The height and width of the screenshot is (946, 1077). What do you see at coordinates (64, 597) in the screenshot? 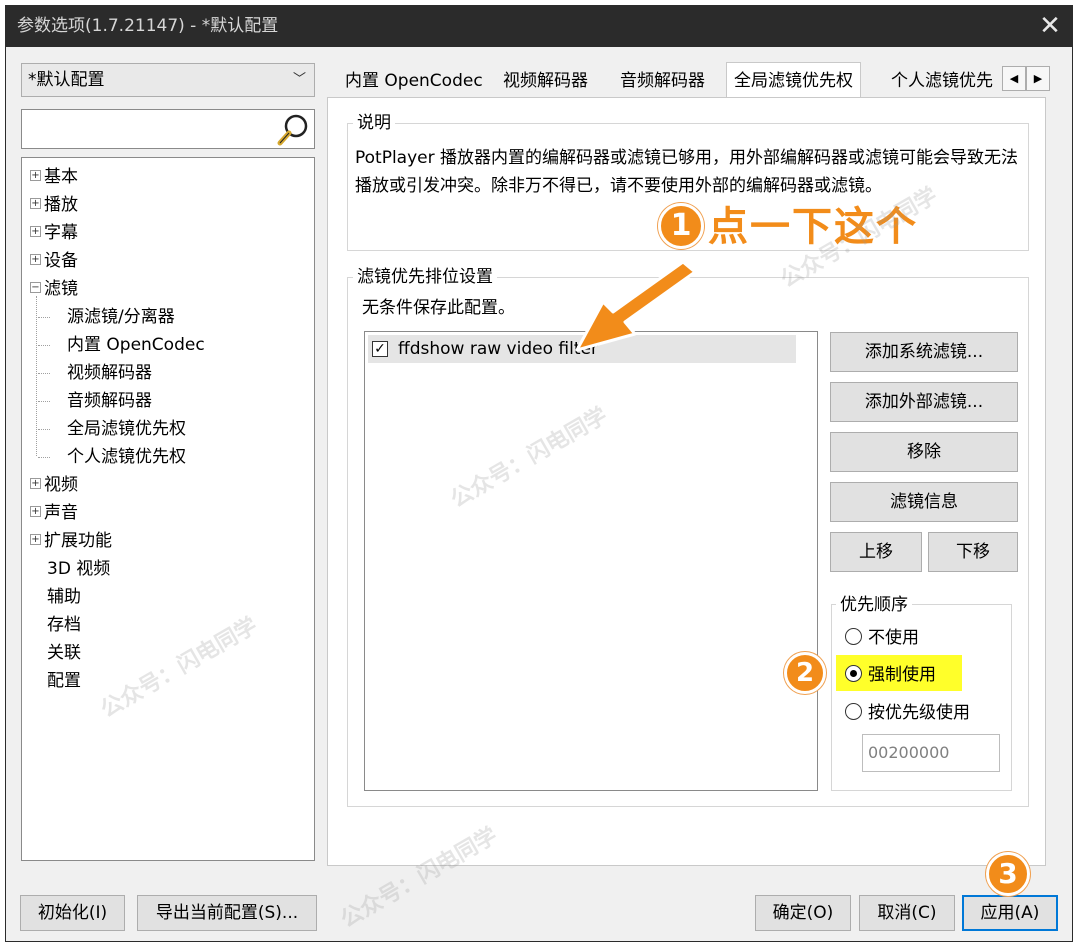
I see `tree-item-label: 辅助` at bounding box center [64, 597].